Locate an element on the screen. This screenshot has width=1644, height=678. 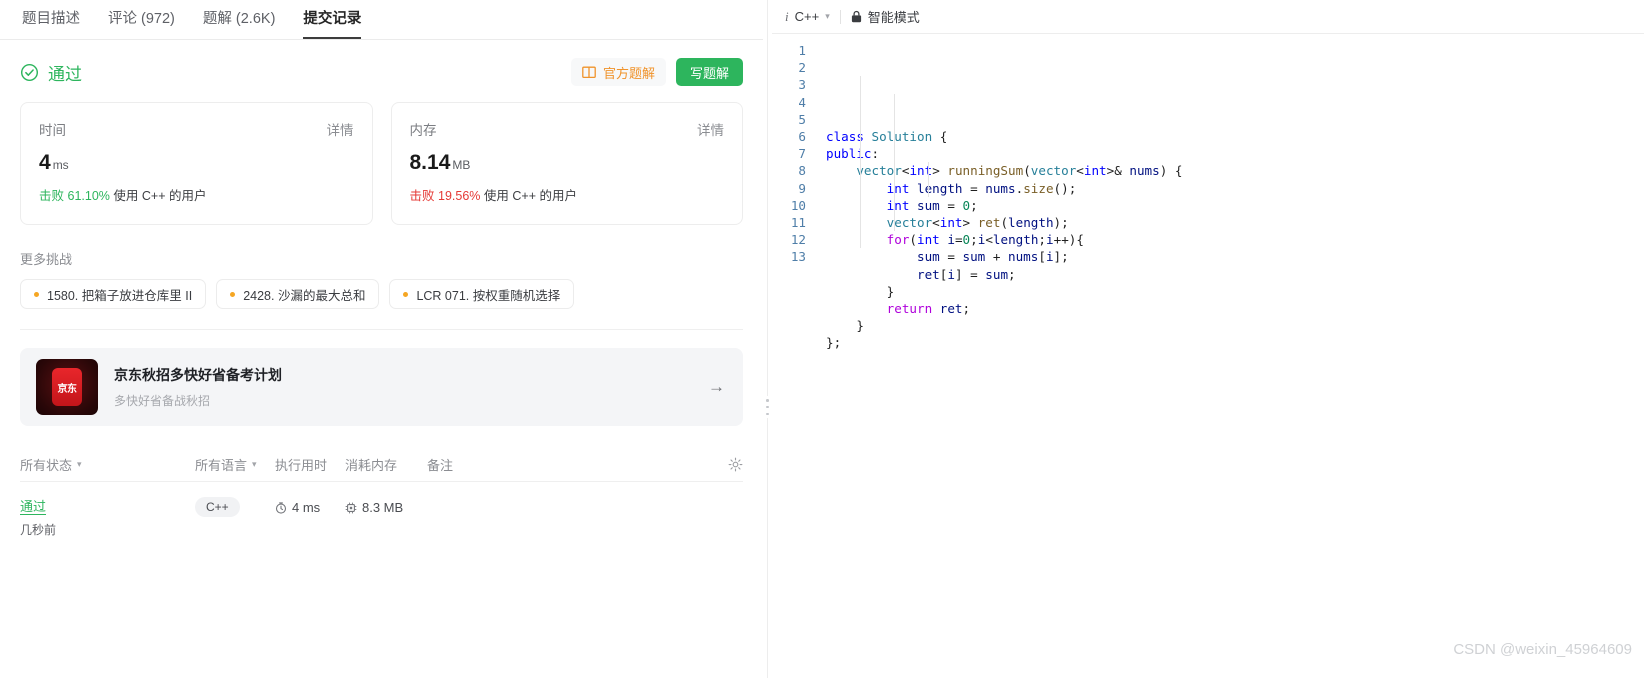
runtime-beat-text: 击败 61.10% 使用 C++ 的用户 is located at coordinates (196, 194).